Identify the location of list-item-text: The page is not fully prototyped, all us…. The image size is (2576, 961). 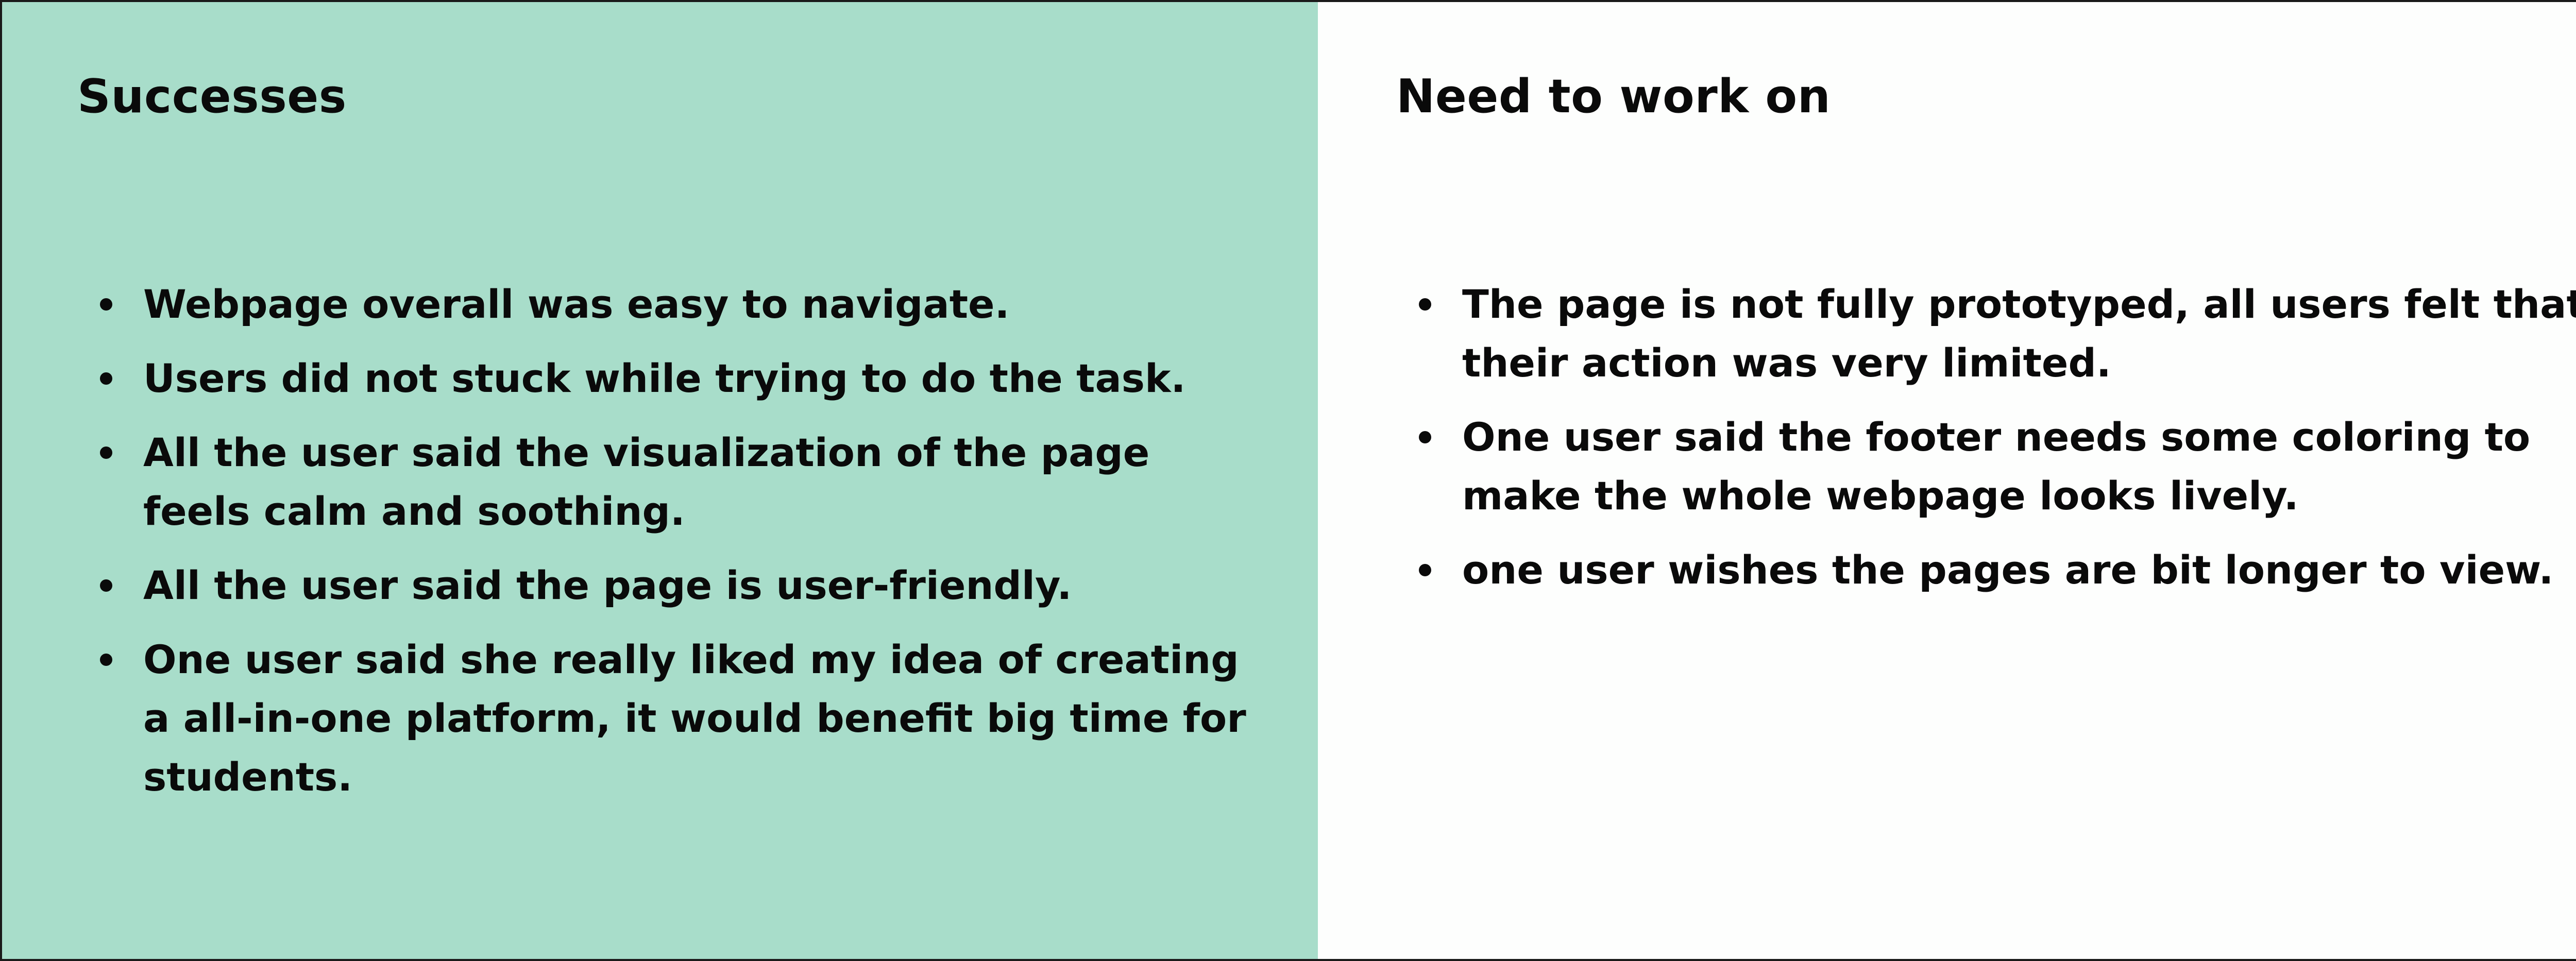
(2019, 333).